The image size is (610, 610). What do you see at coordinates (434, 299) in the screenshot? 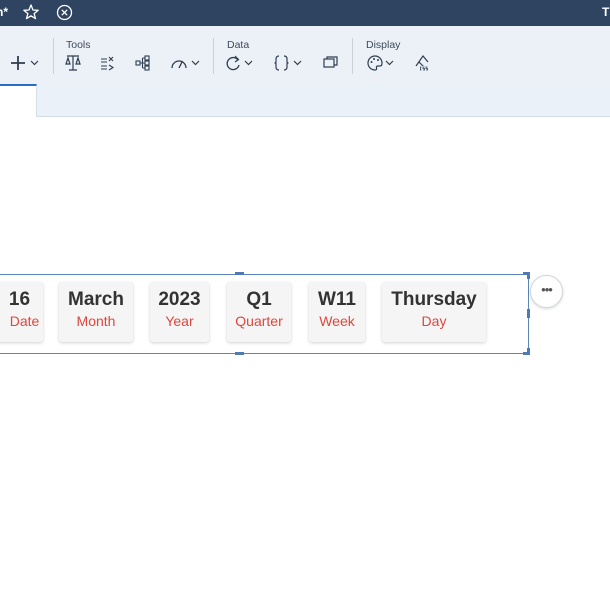
I see `day-value: Thursday` at bounding box center [434, 299].